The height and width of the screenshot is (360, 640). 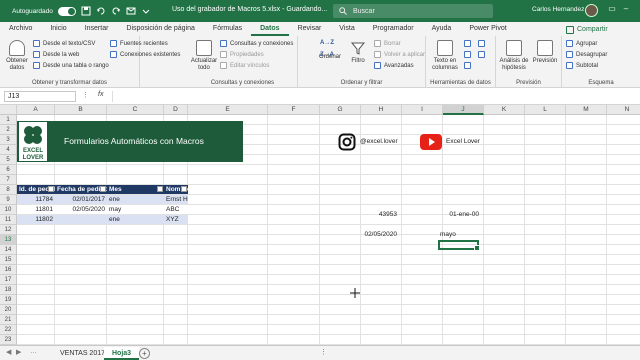 I want to click on email-icon, so click(x=131, y=11).